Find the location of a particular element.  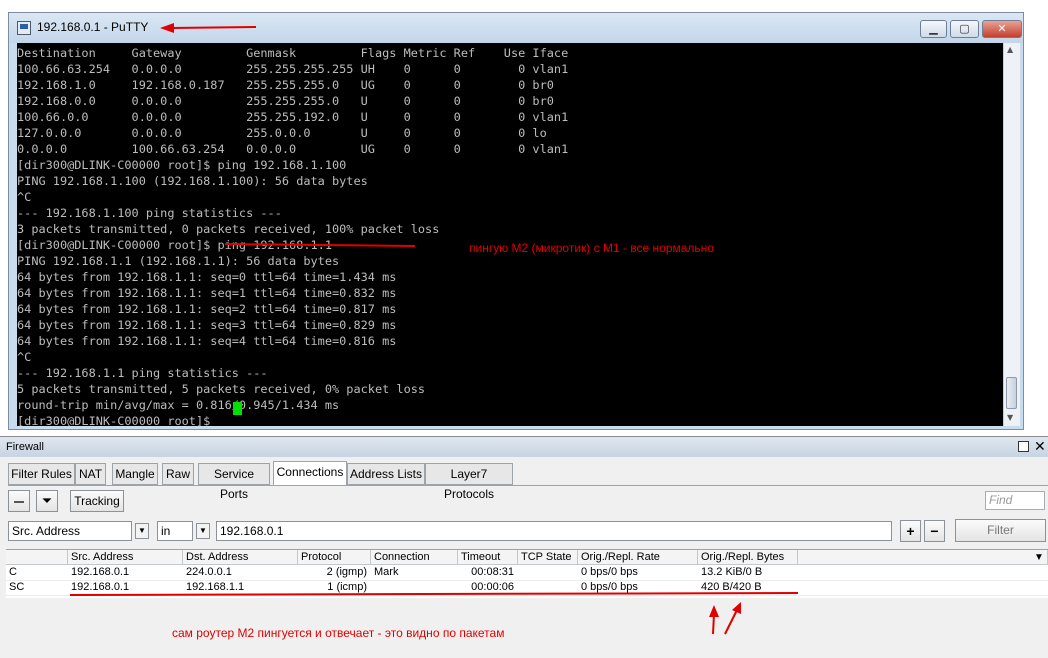

row-dst-address: 224.0.0.1 is located at coordinates (209, 572).